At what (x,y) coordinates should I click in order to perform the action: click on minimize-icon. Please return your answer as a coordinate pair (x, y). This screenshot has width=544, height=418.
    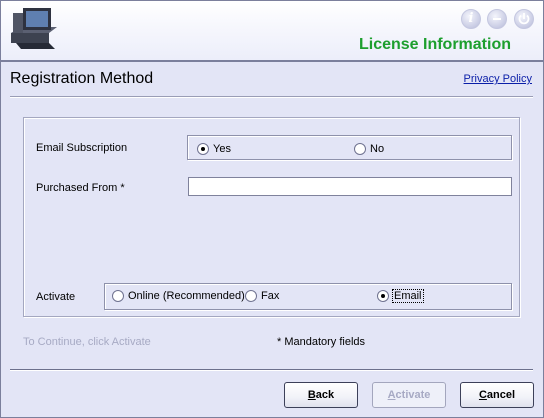
    Looking at the image, I should click on (497, 19).